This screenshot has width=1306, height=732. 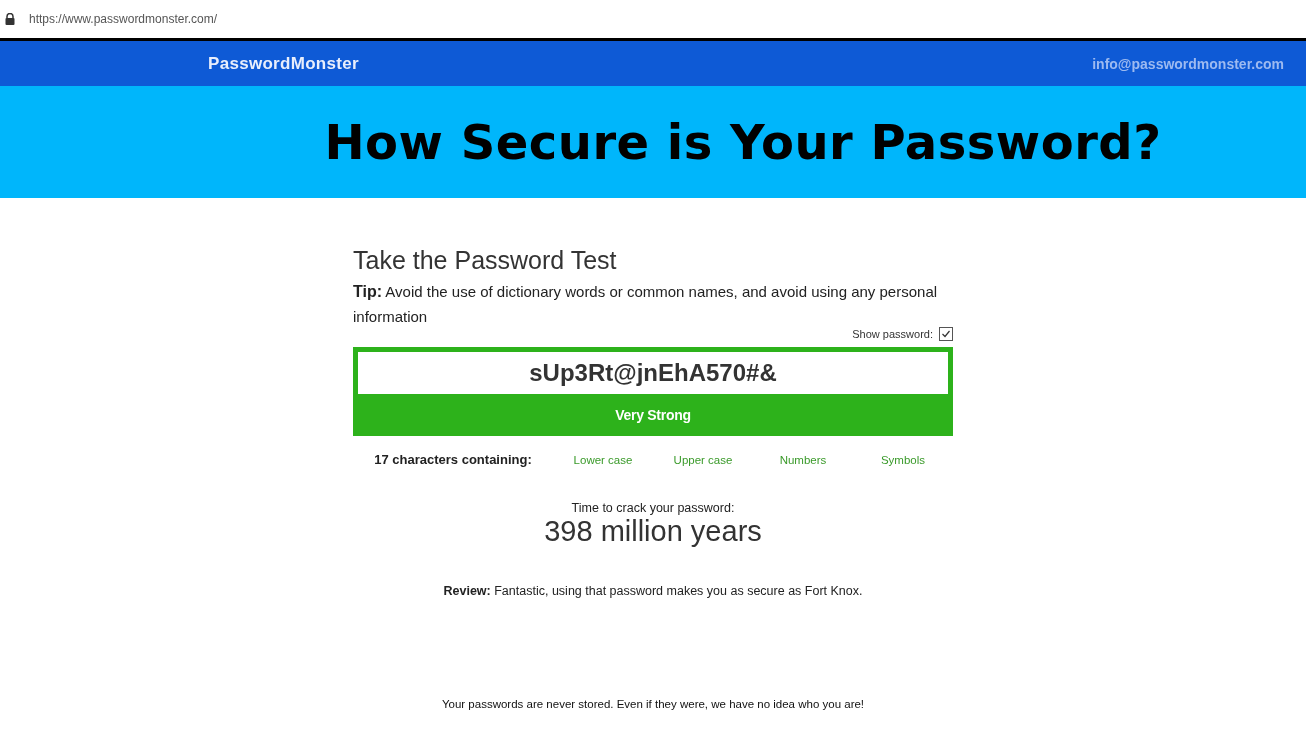 What do you see at coordinates (653, 704) in the screenshot?
I see `privacy-note: Your passwords are never stored. Even if they were, we have no idea who you are!` at bounding box center [653, 704].